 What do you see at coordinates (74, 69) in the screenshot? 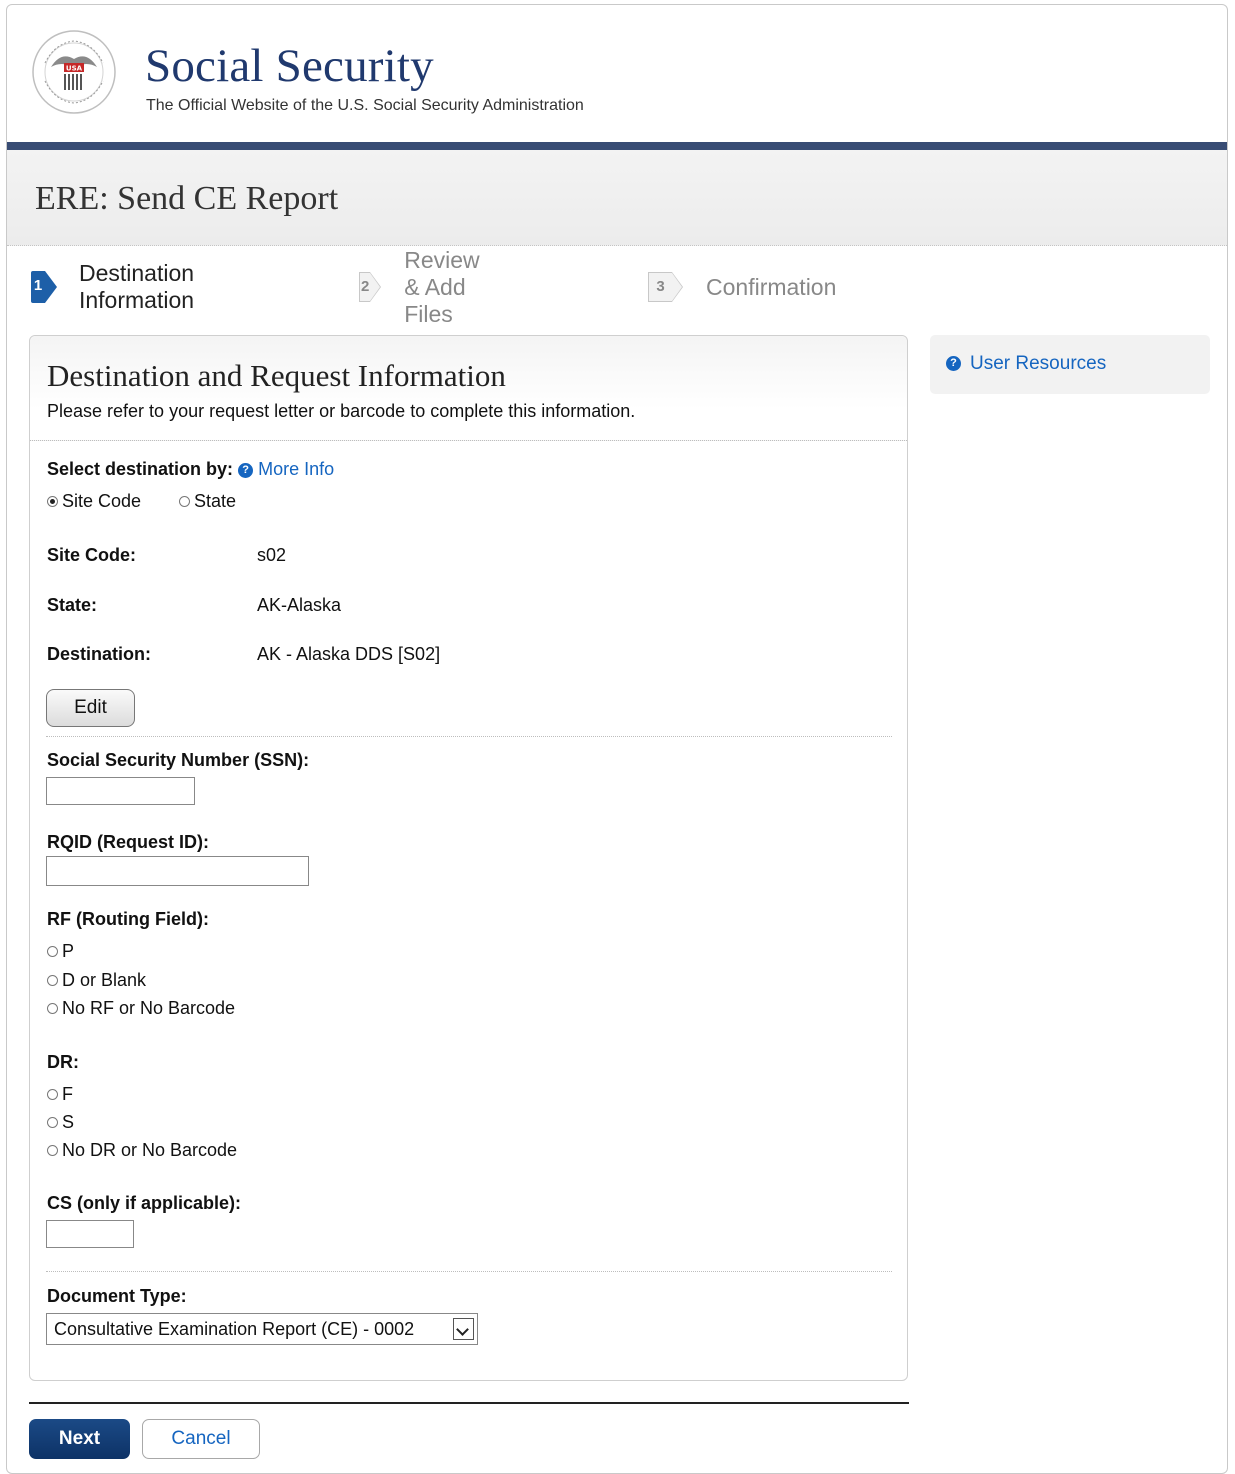
I see `seal-text: USA` at bounding box center [74, 69].